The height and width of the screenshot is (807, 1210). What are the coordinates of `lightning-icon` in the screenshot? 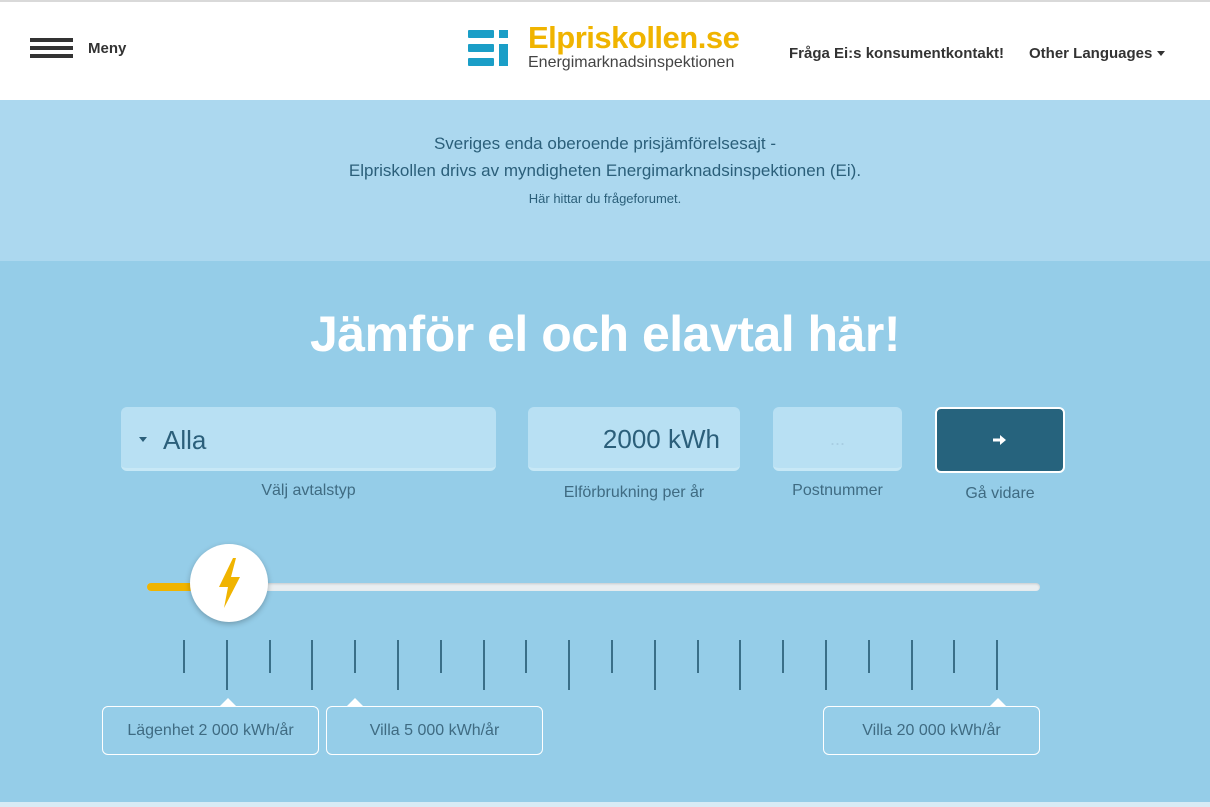 It's located at (229, 583).